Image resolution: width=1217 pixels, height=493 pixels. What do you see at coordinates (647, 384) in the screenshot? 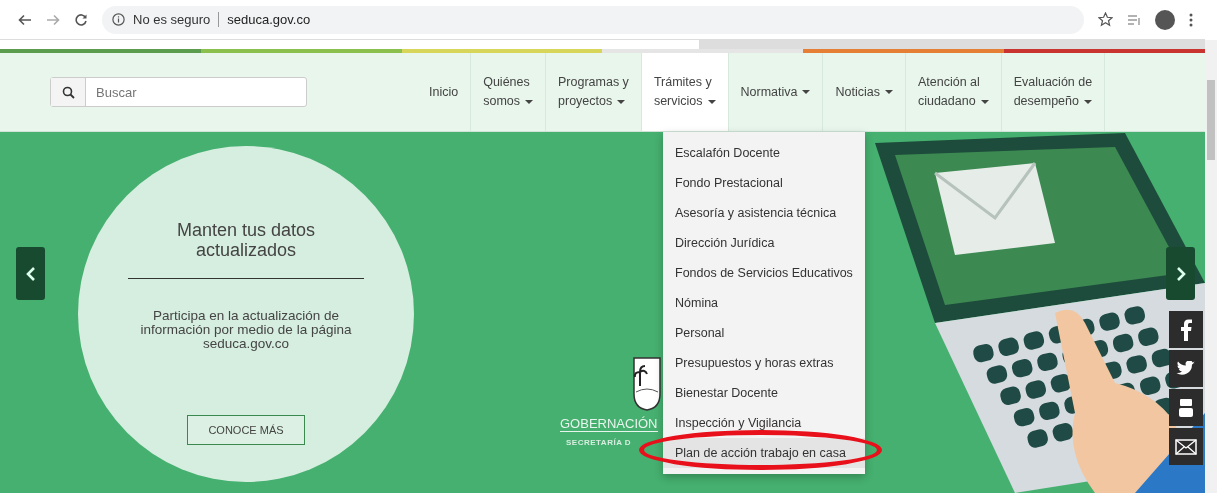
I see `shield-icon` at bounding box center [647, 384].